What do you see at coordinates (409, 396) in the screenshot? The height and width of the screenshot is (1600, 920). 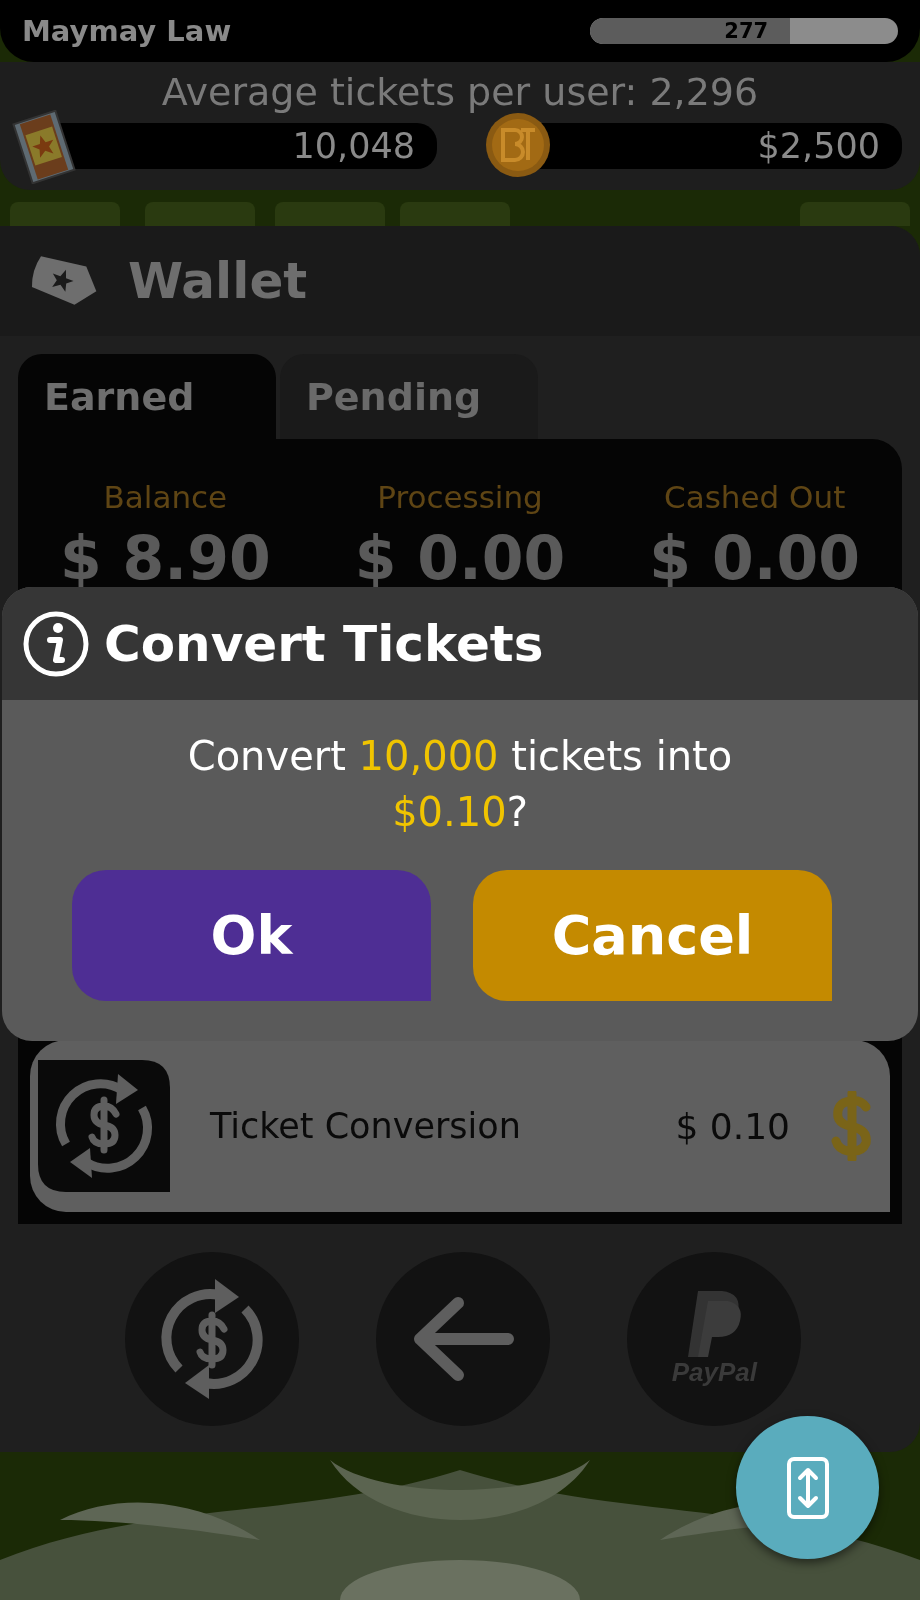 I see `wallet-tab: Pending` at bounding box center [409, 396].